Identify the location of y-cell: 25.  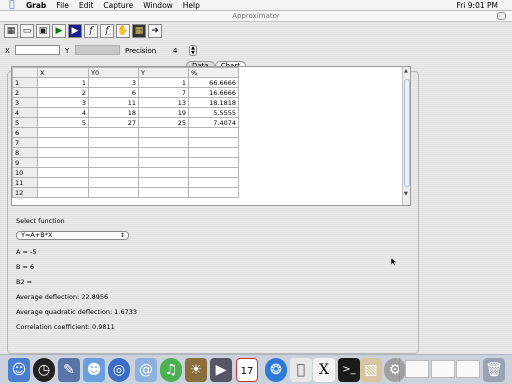
(163, 122).